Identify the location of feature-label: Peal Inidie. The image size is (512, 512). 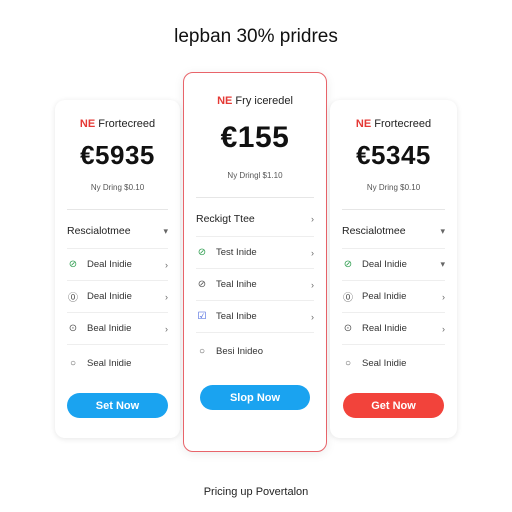
(384, 296).